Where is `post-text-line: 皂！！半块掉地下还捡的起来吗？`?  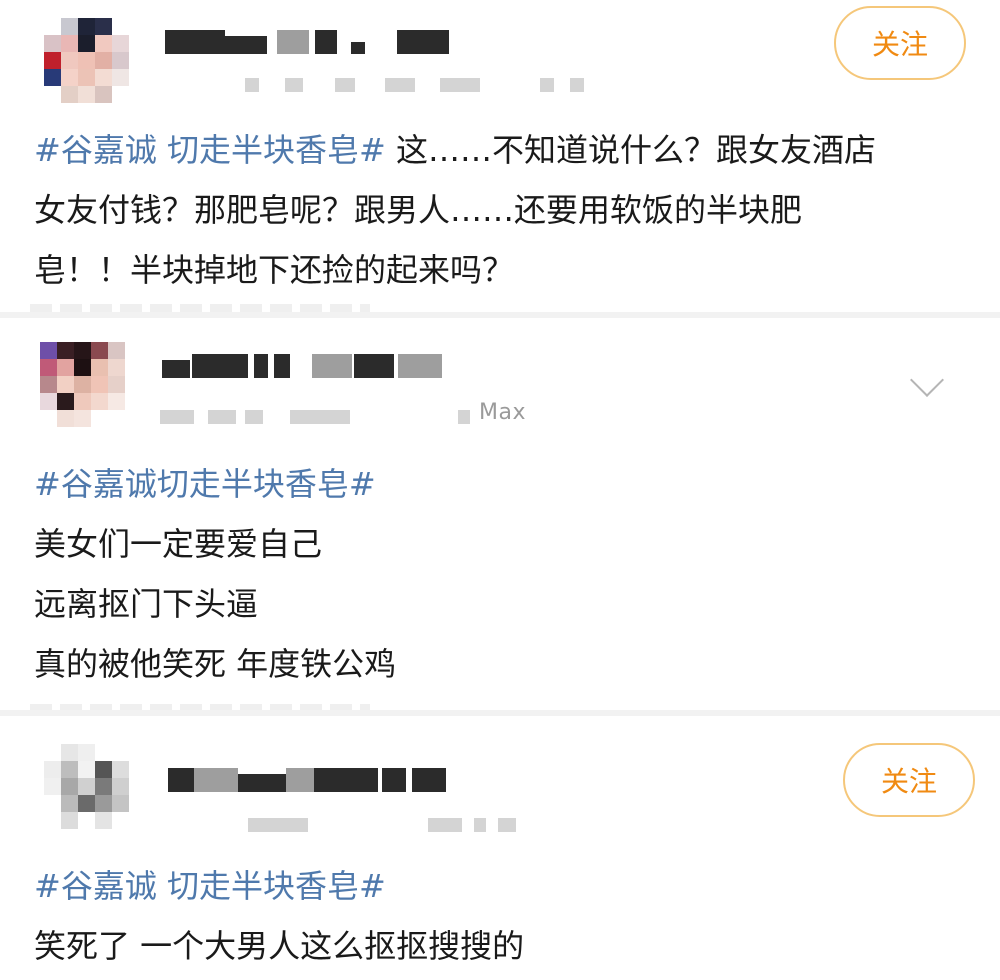 post-text-line: 皂！！半块掉地下还捡的起来吗？ is located at coordinates (274, 270).